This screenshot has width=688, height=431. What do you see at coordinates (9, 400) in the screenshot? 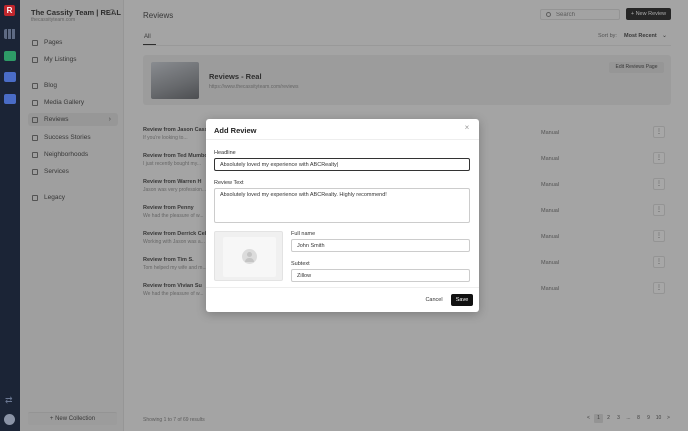
I see `collapse-arrow-icon: ⇄` at bounding box center [9, 400].